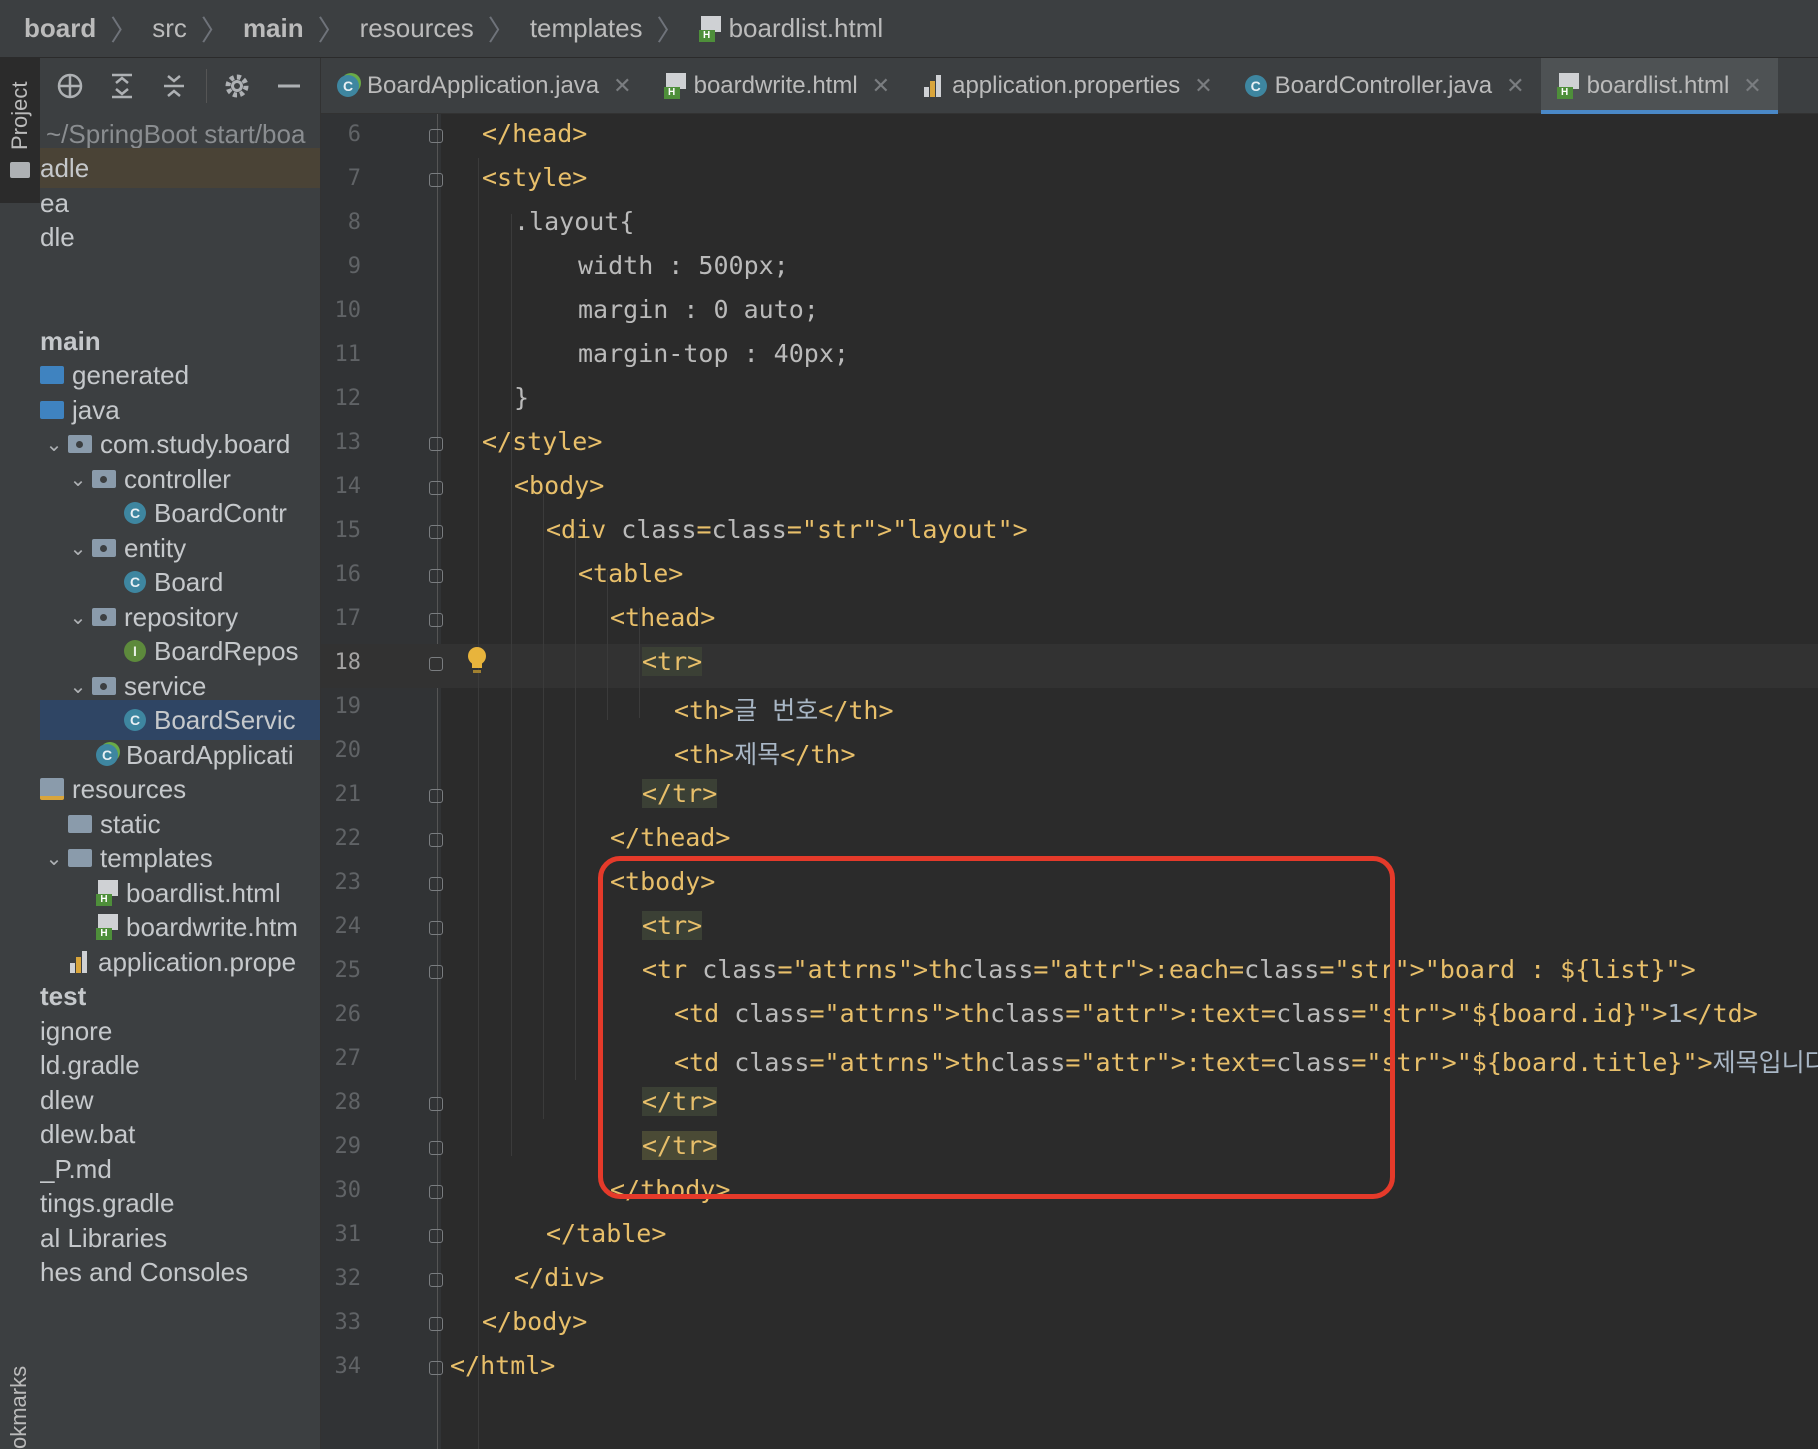  I want to click on code-line-15: <div class=class="str">"layout">, so click(787, 529).